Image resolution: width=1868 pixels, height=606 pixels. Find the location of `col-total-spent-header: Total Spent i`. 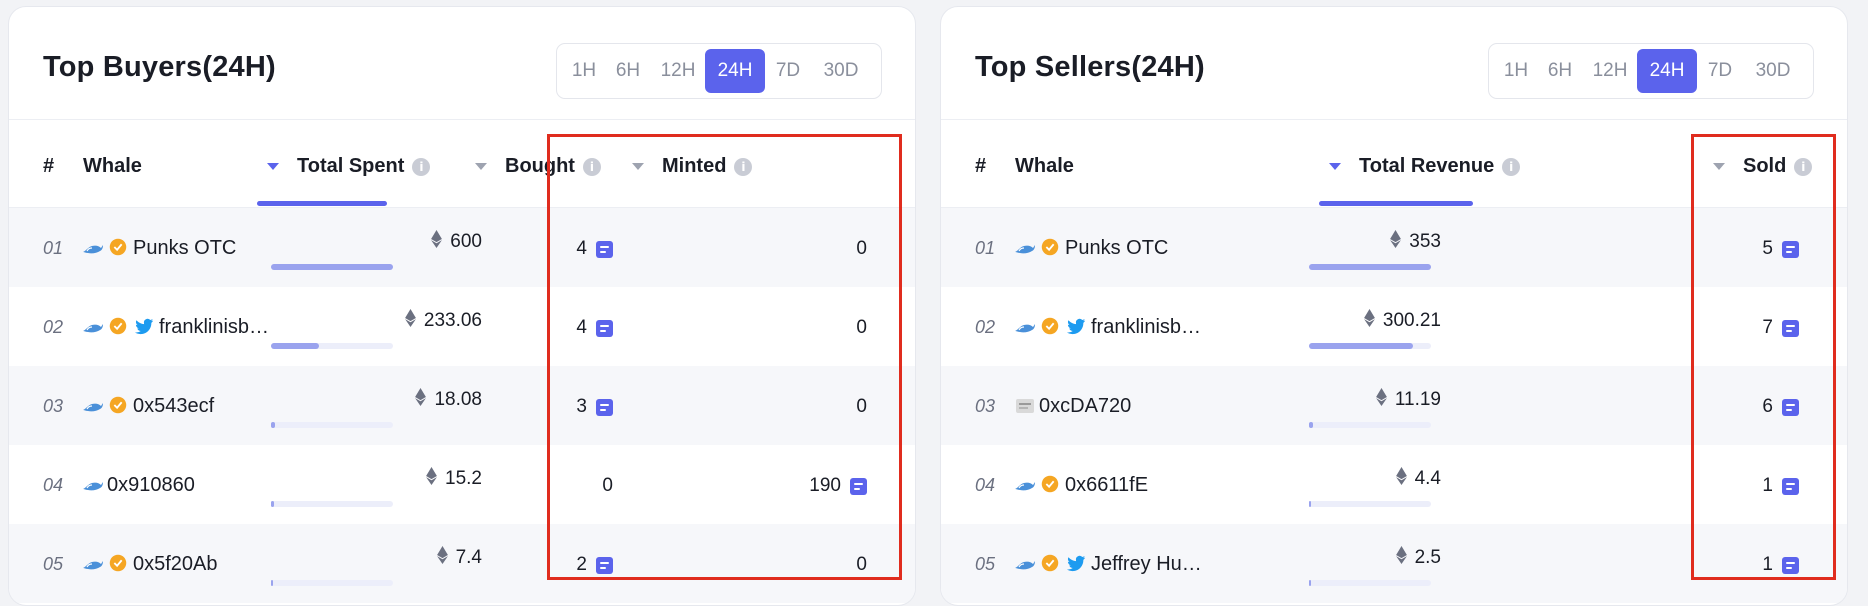

col-total-spent-header: Total Spent i is located at coordinates (349, 166).